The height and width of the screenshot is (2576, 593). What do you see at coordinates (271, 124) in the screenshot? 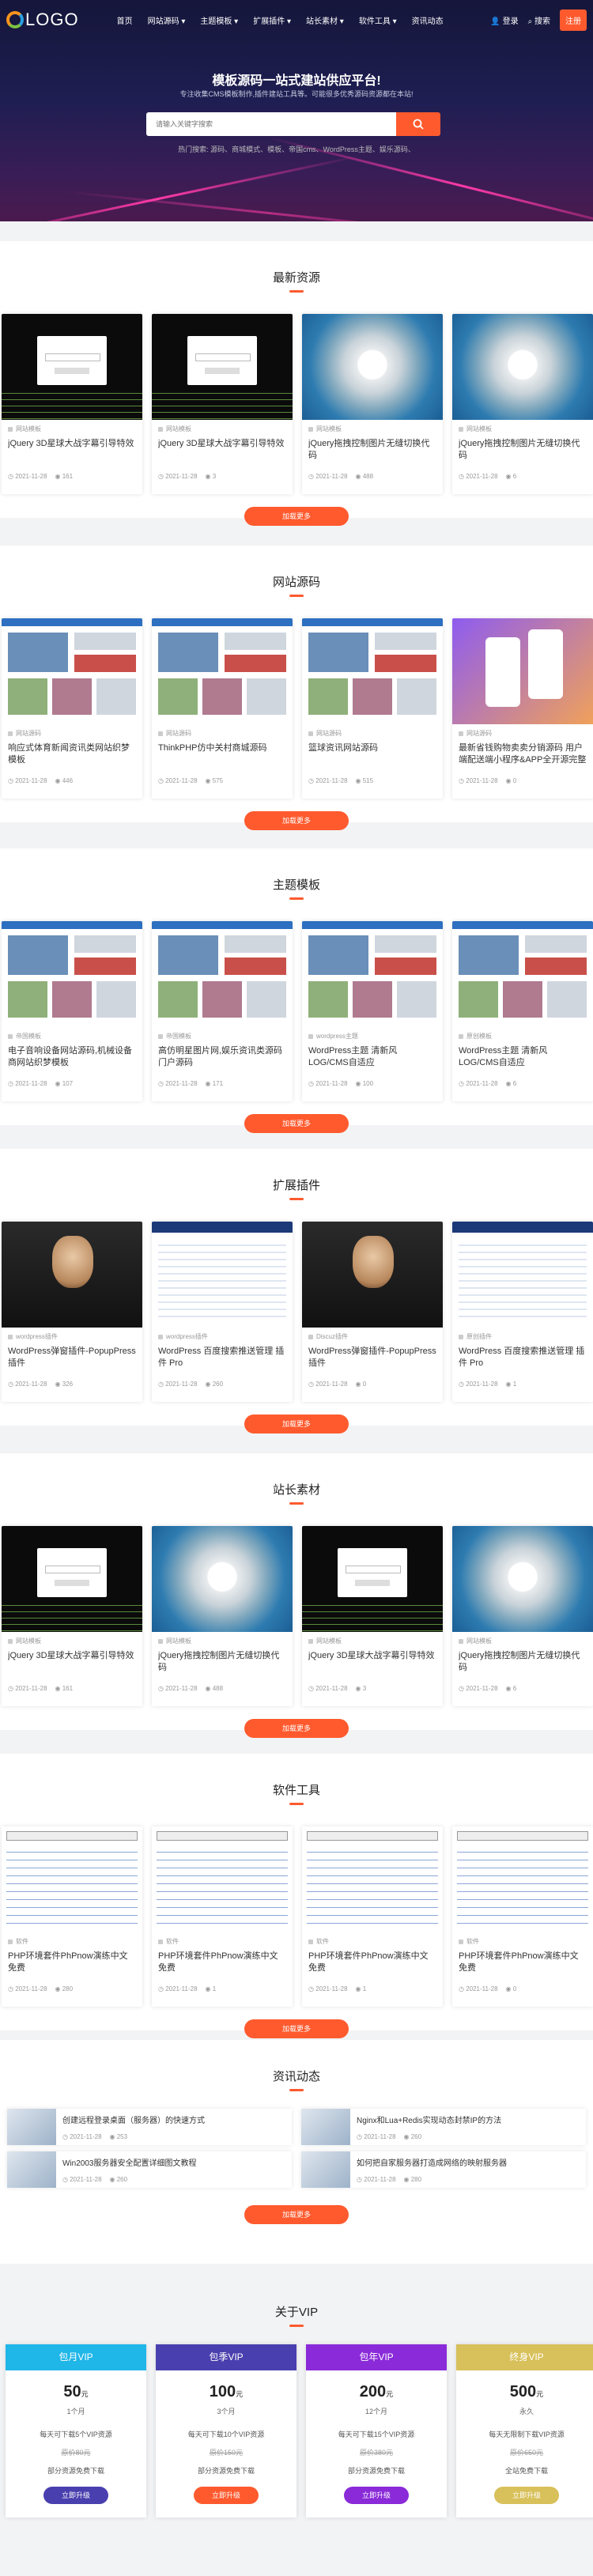
I see `search-input` at bounding box center [271, 124].